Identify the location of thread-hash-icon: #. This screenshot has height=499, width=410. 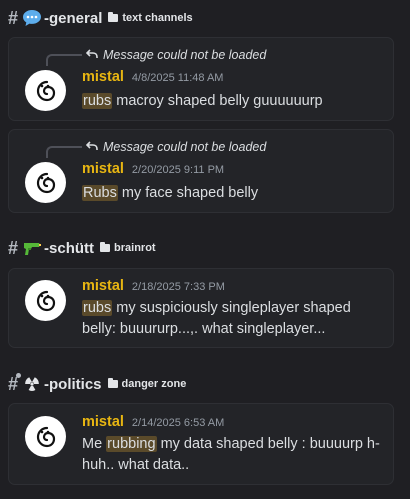
(15, 383).